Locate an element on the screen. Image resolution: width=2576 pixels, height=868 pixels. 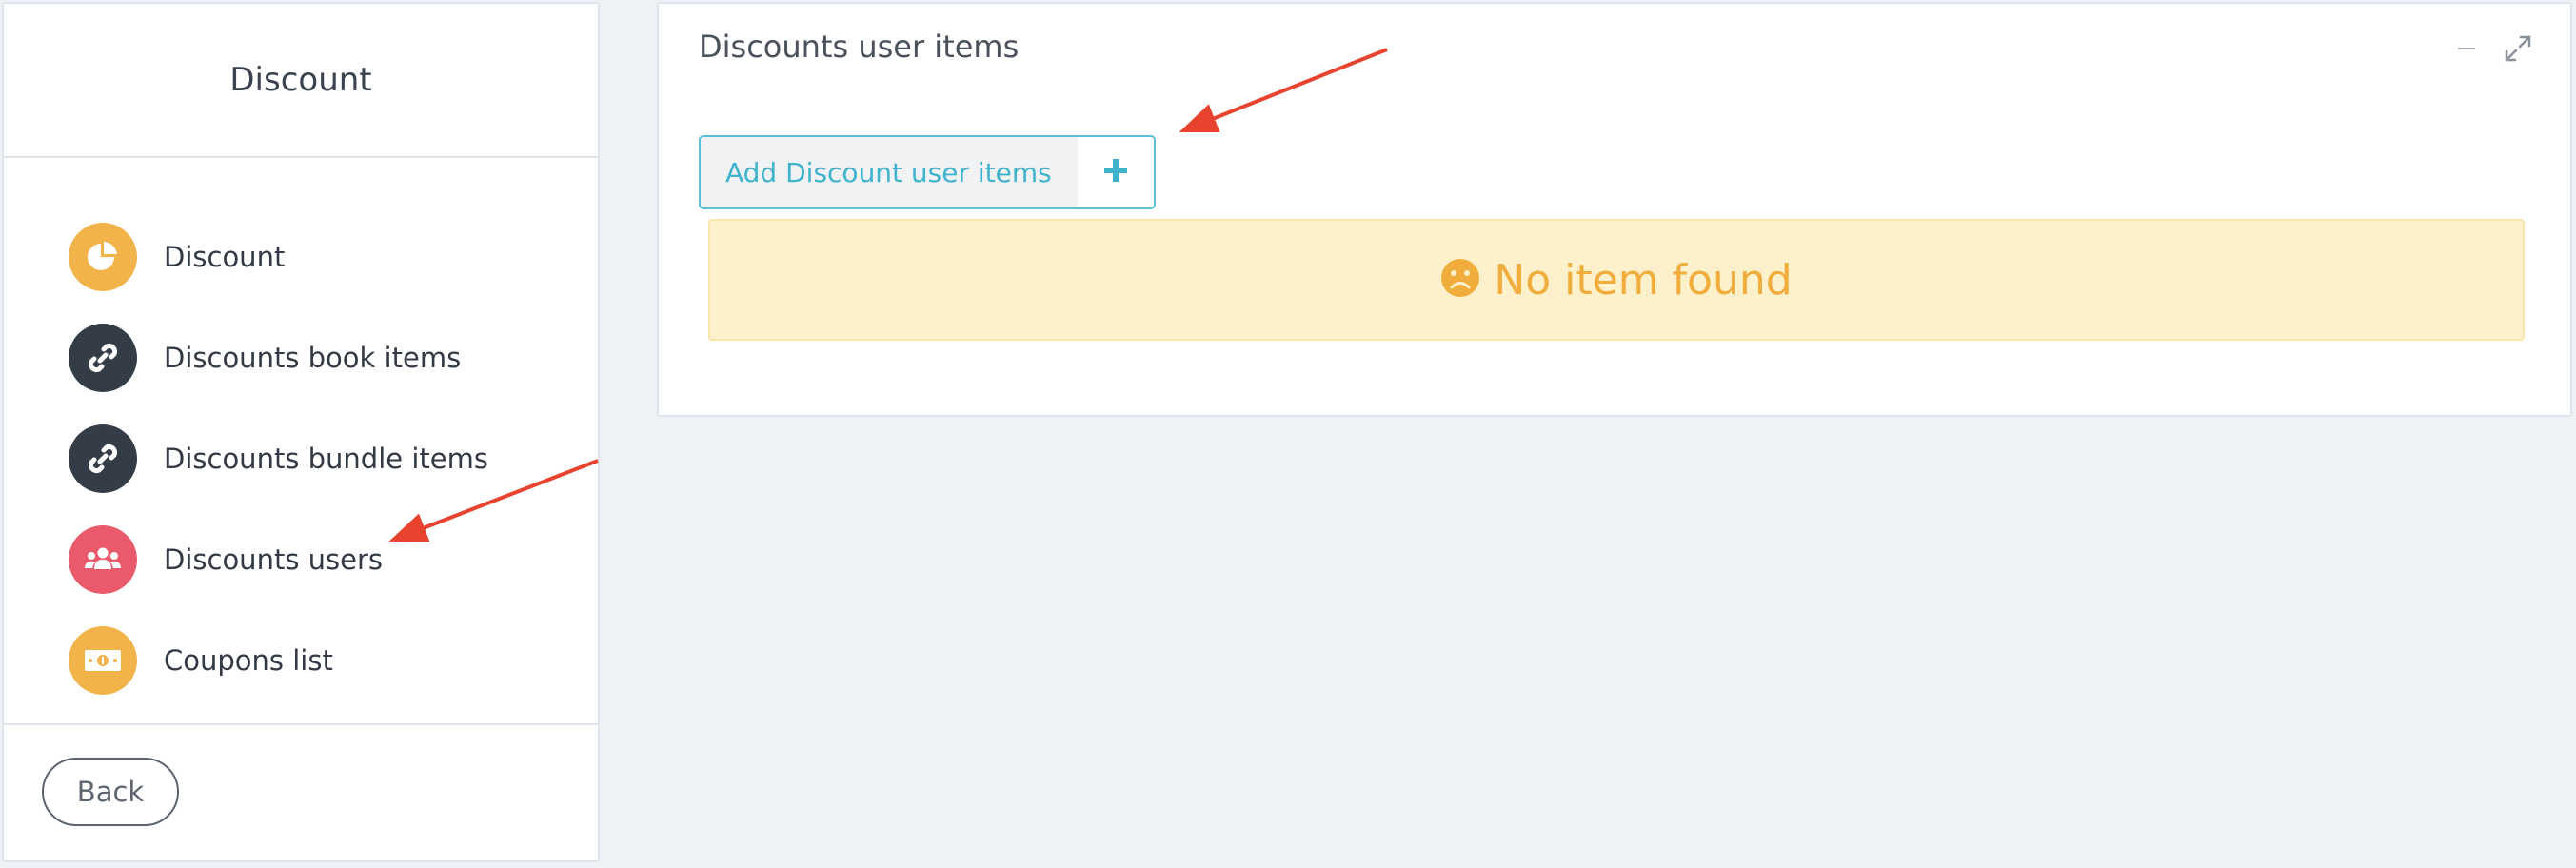
plus-icon is located at coordinates (1115, 172).